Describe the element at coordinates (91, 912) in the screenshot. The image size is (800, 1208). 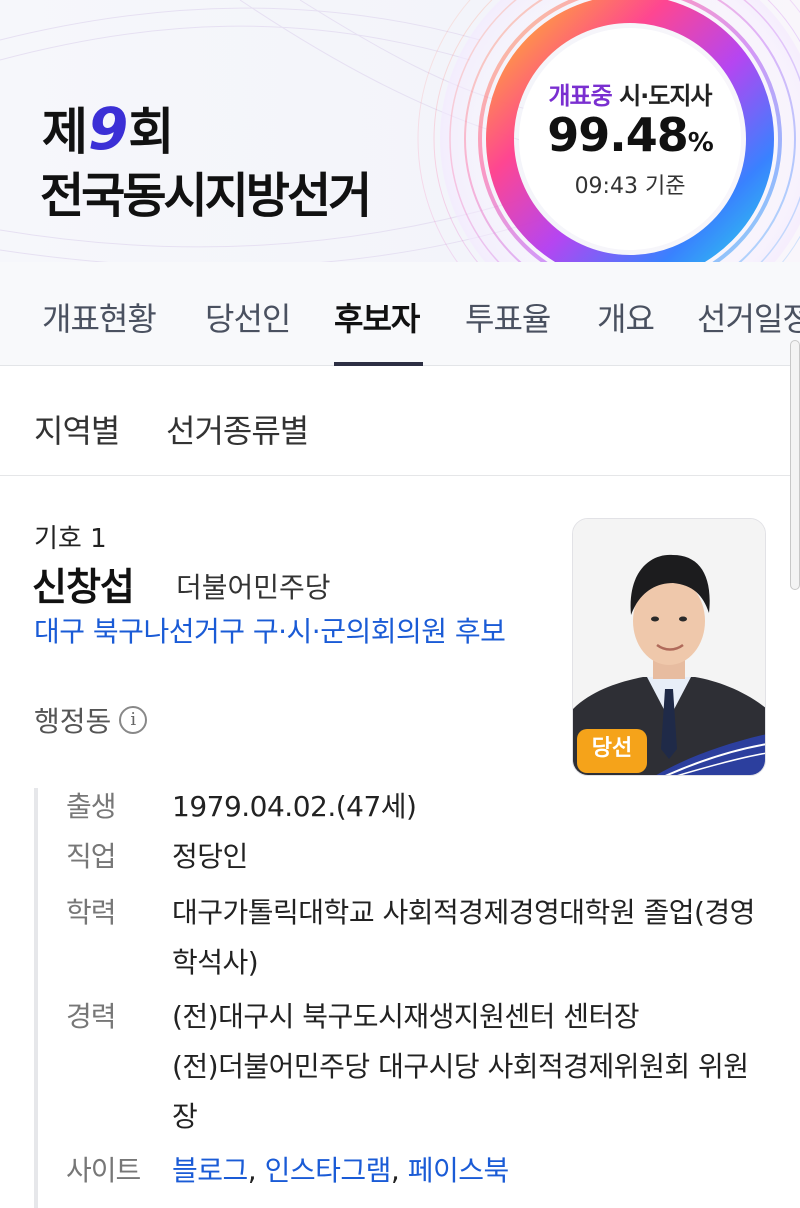
I see `education-label: 학력` at that location.